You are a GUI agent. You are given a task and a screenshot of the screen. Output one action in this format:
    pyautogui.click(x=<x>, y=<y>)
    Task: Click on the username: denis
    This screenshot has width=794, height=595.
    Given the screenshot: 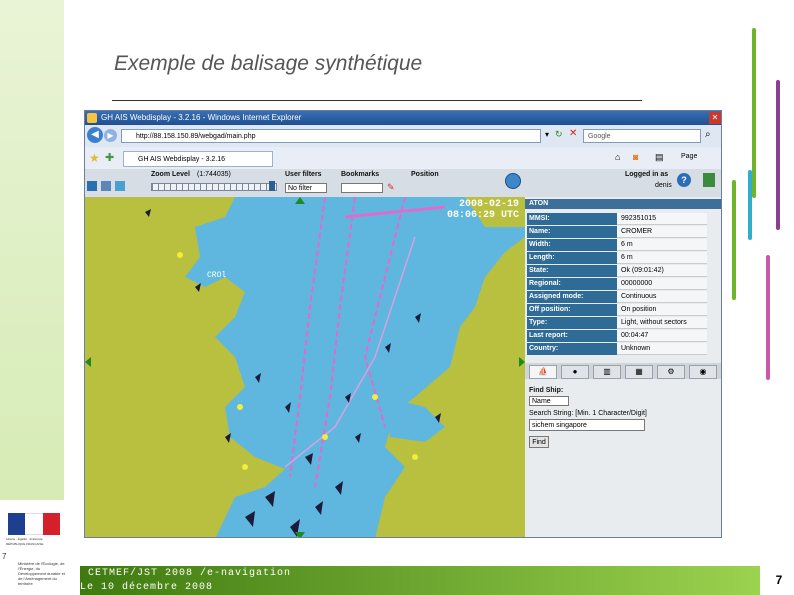 What is the action you would take?
    pyautogui.click(x=663, y=185)
    